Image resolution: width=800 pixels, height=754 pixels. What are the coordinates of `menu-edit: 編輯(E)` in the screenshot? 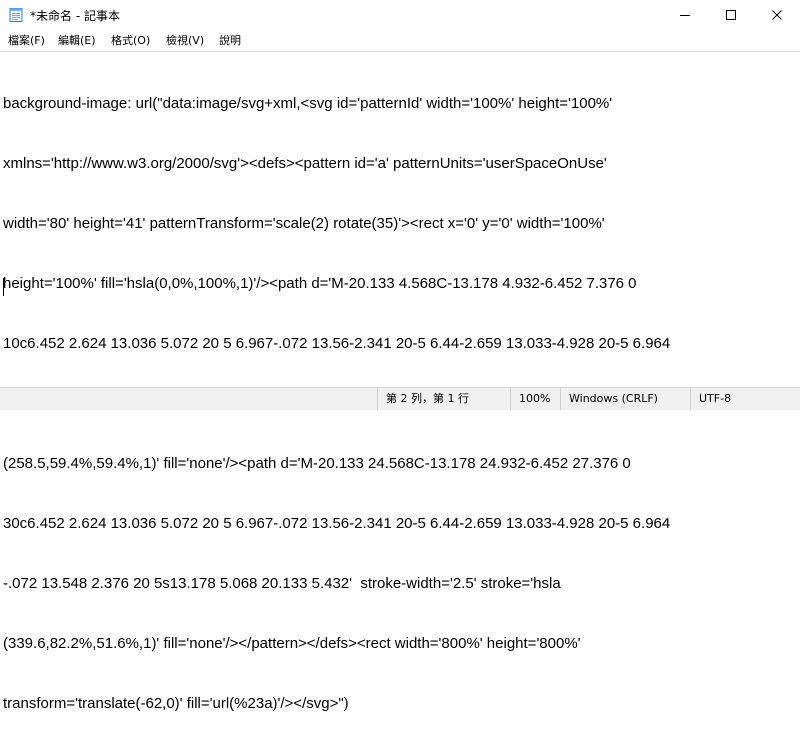 It's located at (77, 40).